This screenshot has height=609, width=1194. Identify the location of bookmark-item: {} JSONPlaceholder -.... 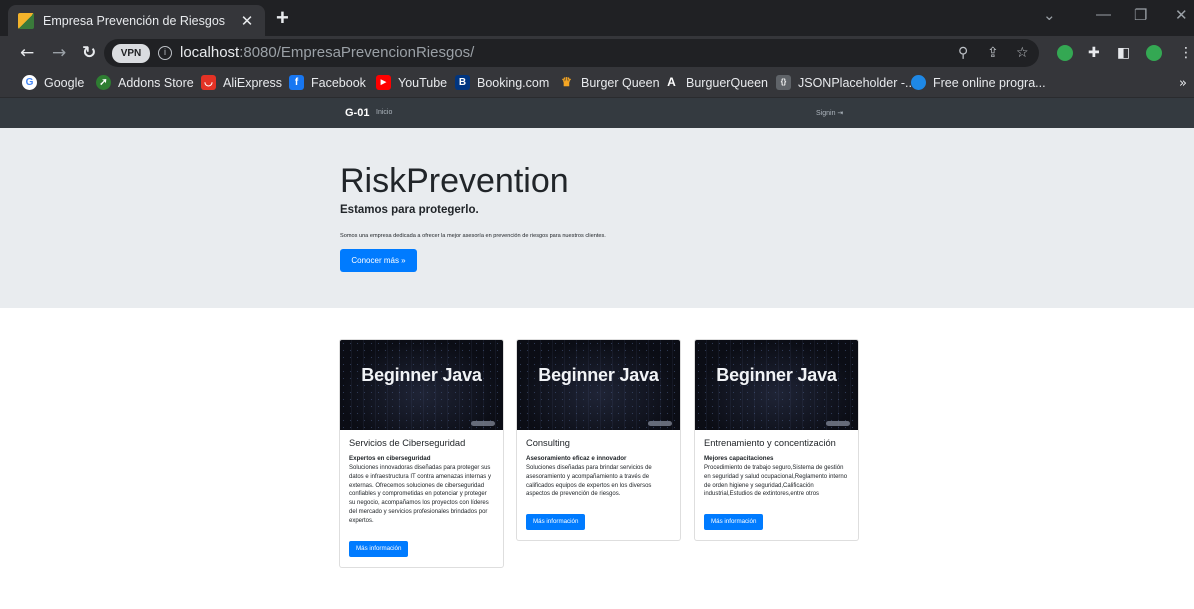
(845, 82).